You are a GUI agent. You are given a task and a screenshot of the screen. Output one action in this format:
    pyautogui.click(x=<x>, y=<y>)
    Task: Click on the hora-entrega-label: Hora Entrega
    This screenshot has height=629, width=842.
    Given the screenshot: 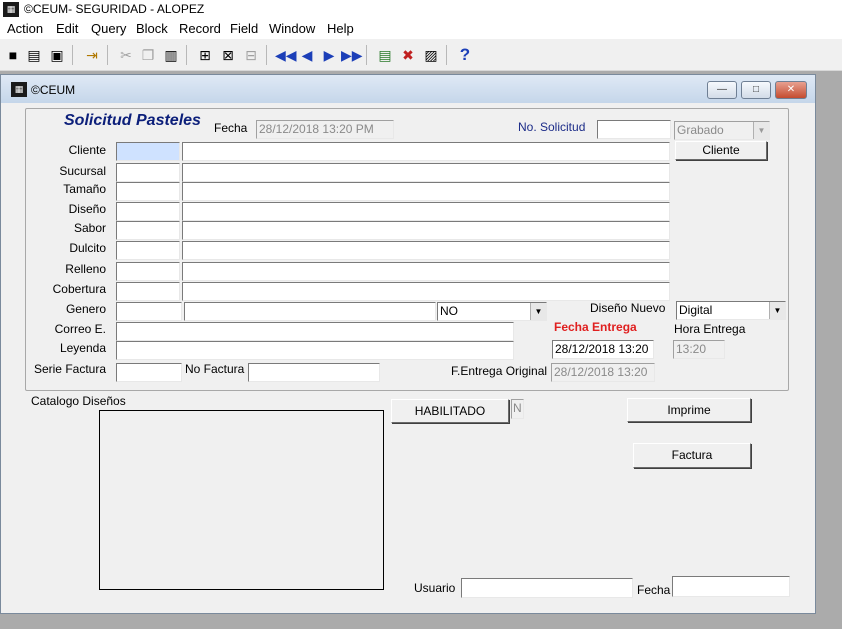 What is the action you would take?
    pyautogui.click(x=710, y=329)
    